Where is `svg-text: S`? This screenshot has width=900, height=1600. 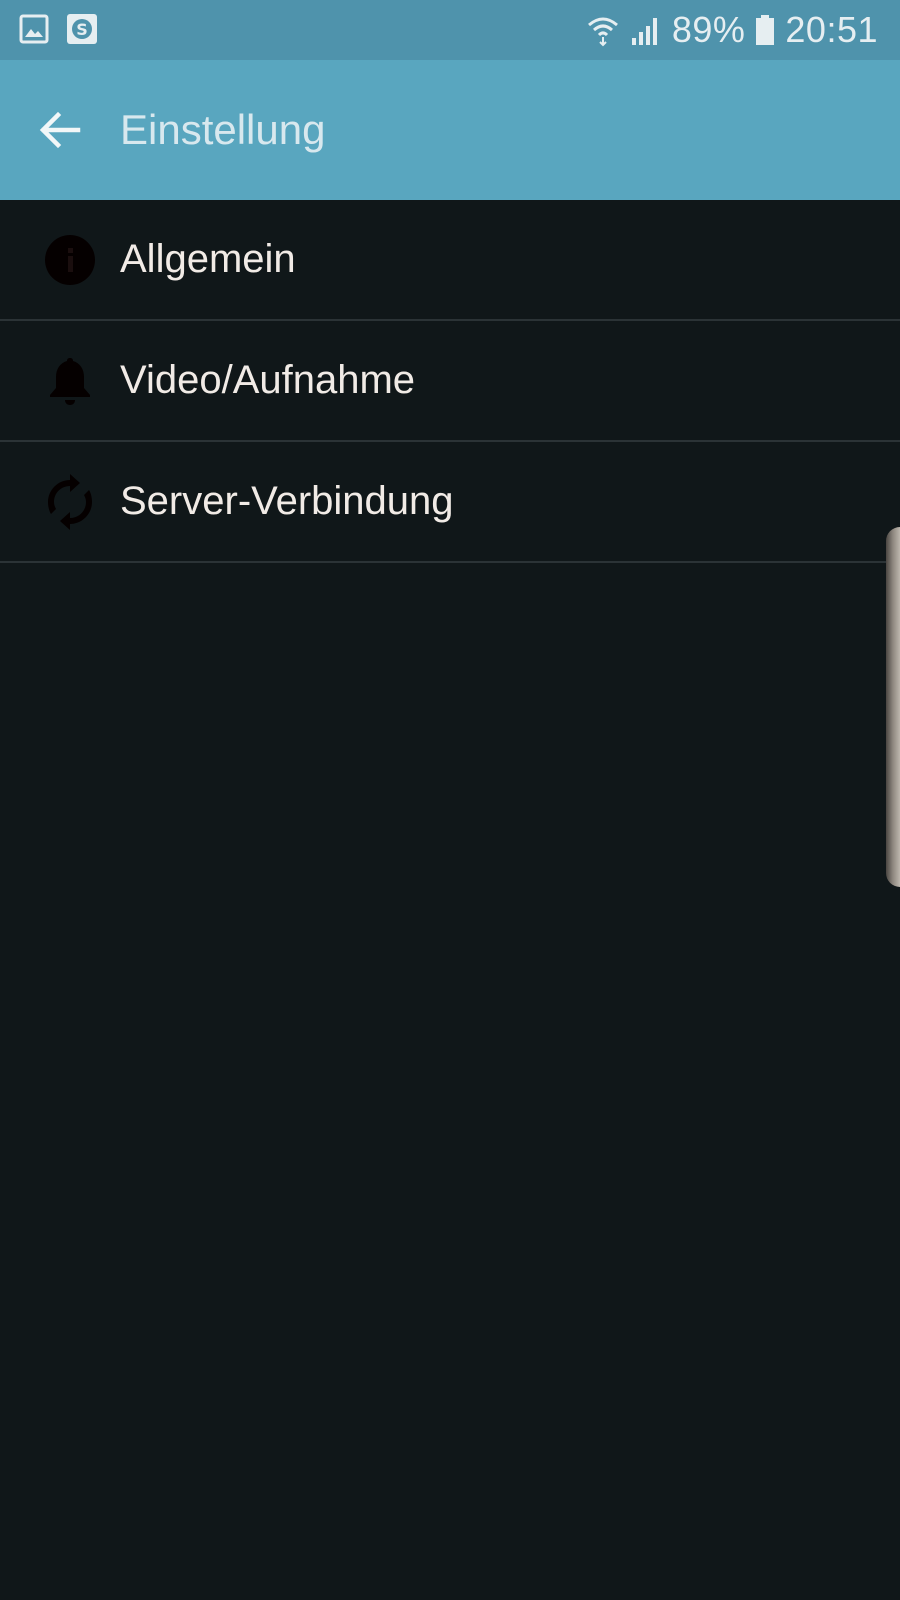
svg-text: S is located at coordinates (82, 29).